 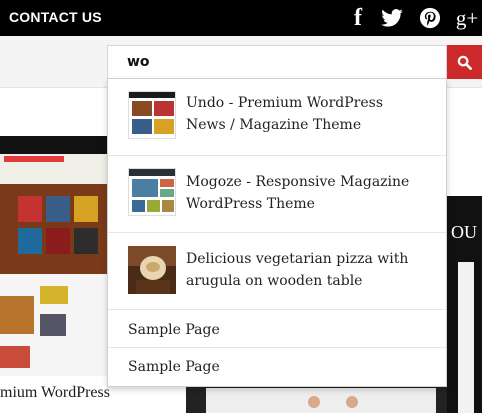 What do you see at coordinates (55, 393) in the screenshot?
I see `background-post-title: mium WordPress` at bounding box center [55, 393].